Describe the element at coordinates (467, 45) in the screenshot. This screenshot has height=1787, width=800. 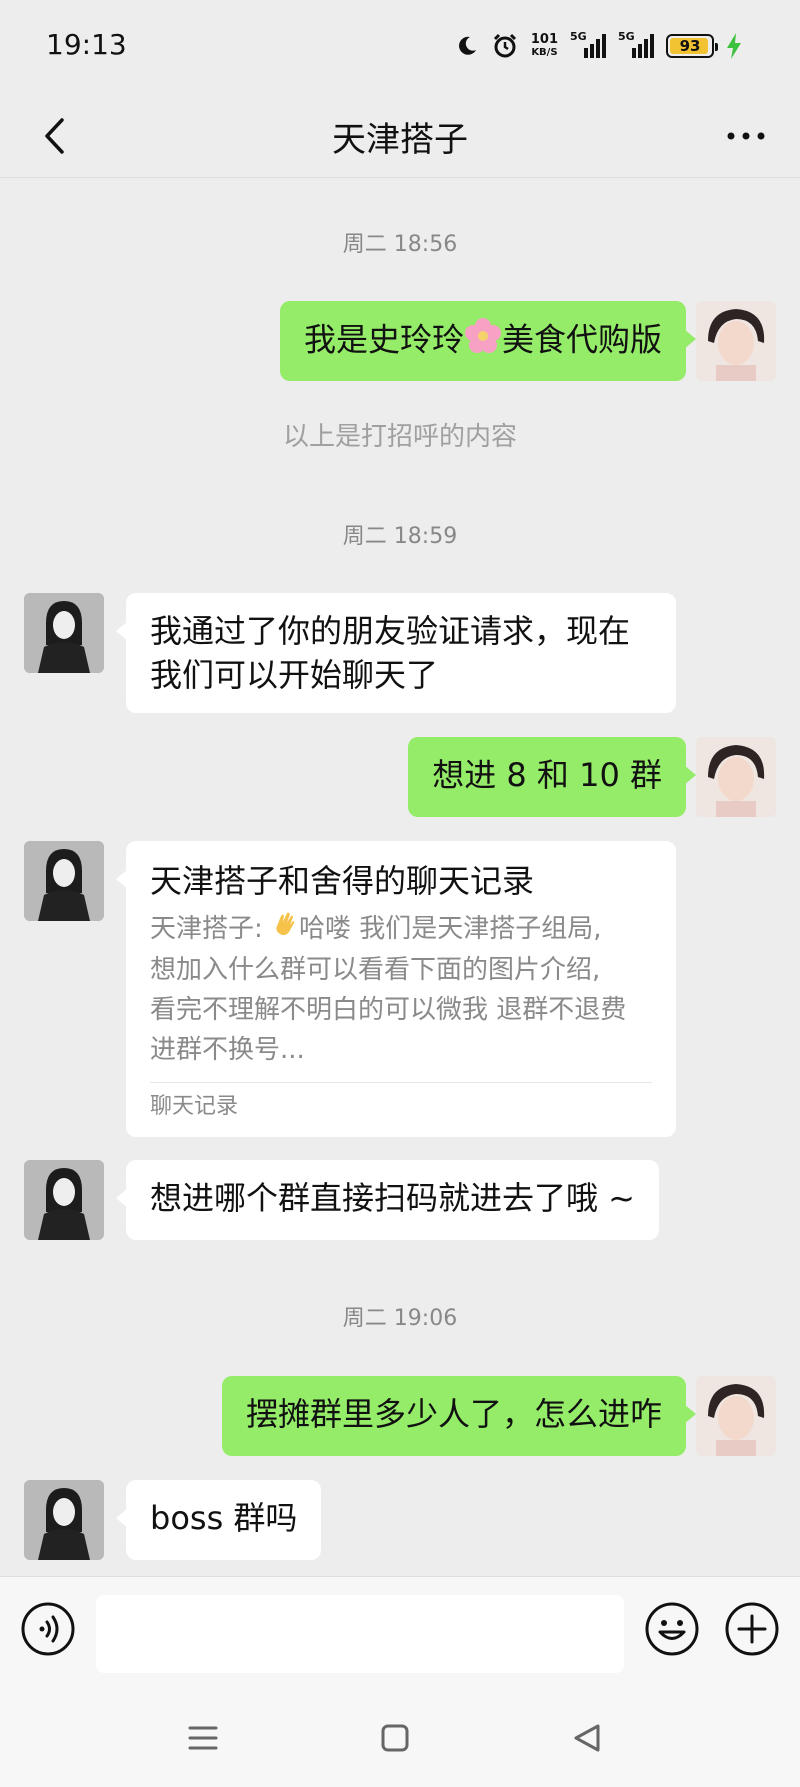
I see `moon-icon` at that location.